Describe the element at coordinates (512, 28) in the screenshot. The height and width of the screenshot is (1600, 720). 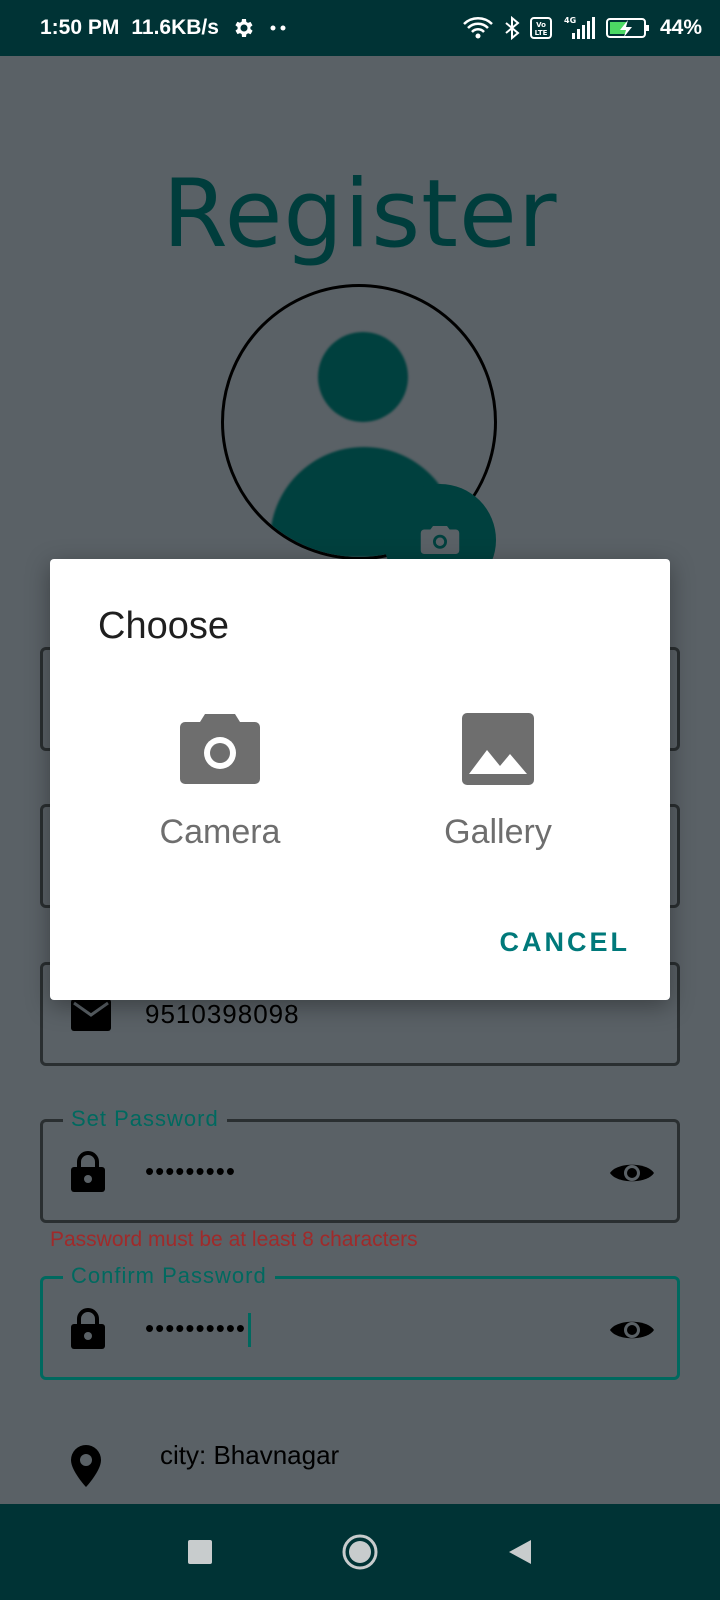
I see `bluetooth-icon` at that location.